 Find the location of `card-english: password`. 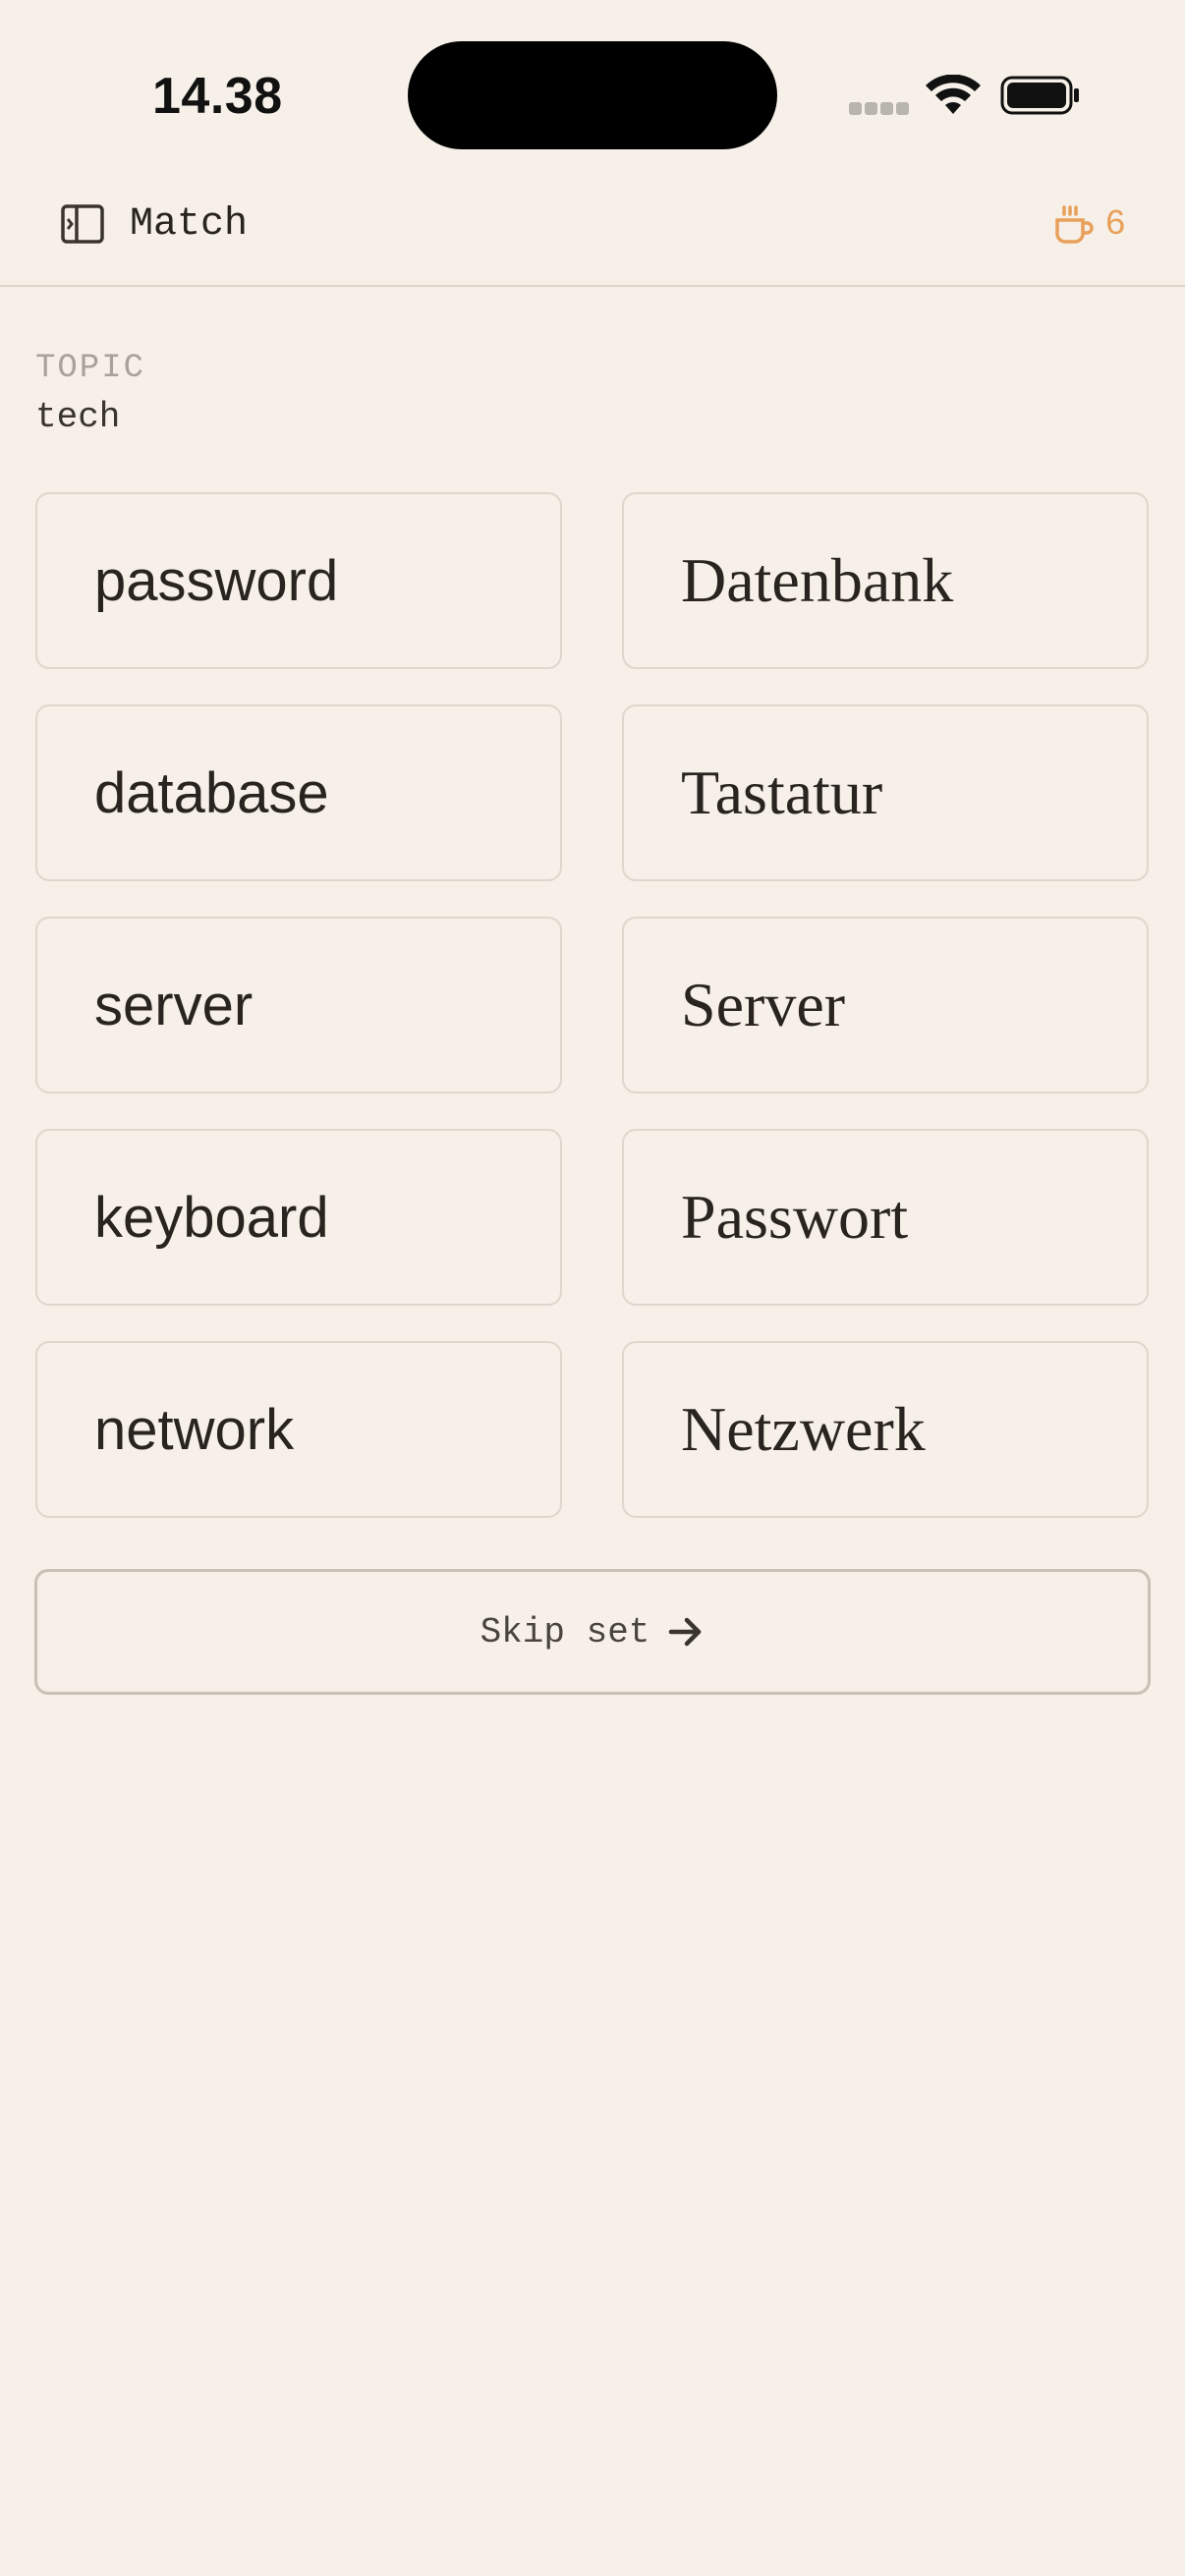

card-english: password is located at coordinates (298, 580).